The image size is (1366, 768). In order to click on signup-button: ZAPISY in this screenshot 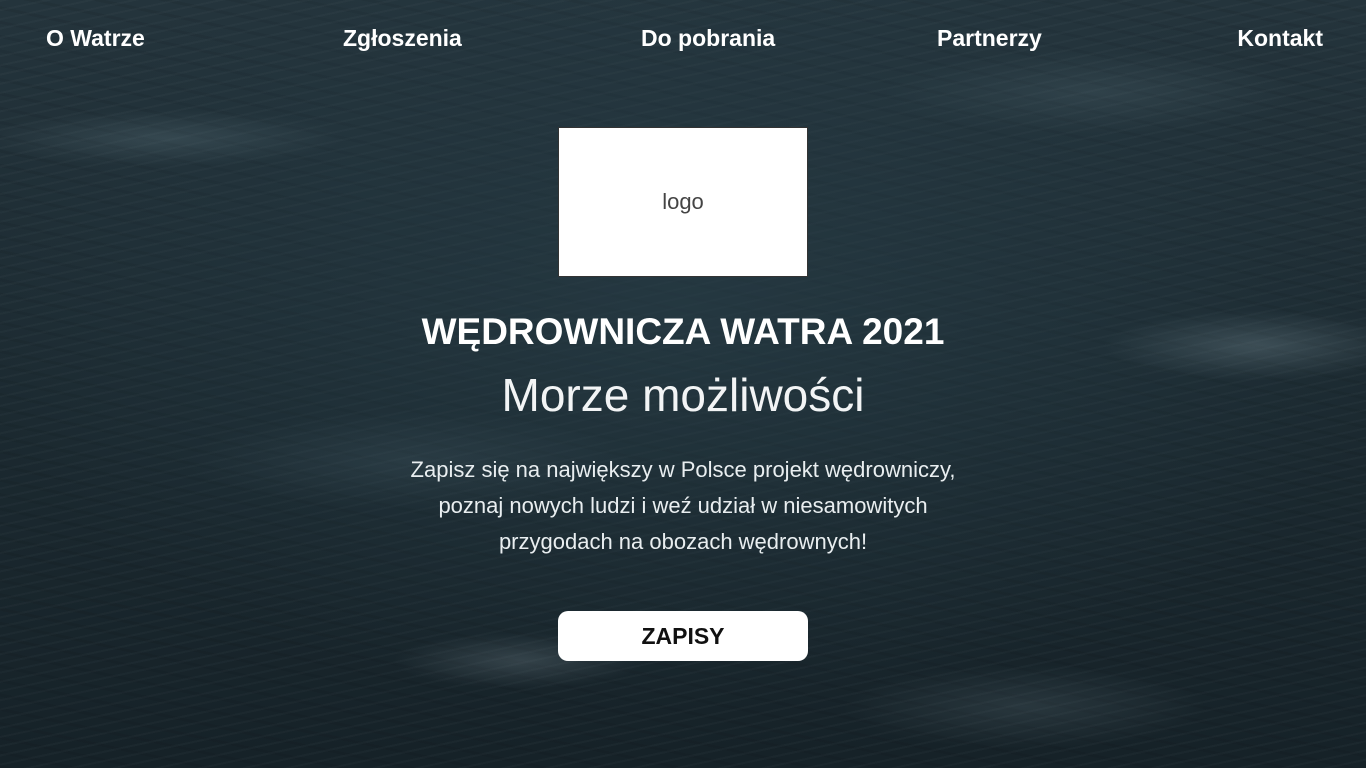, I will do `click(683, 636)`.